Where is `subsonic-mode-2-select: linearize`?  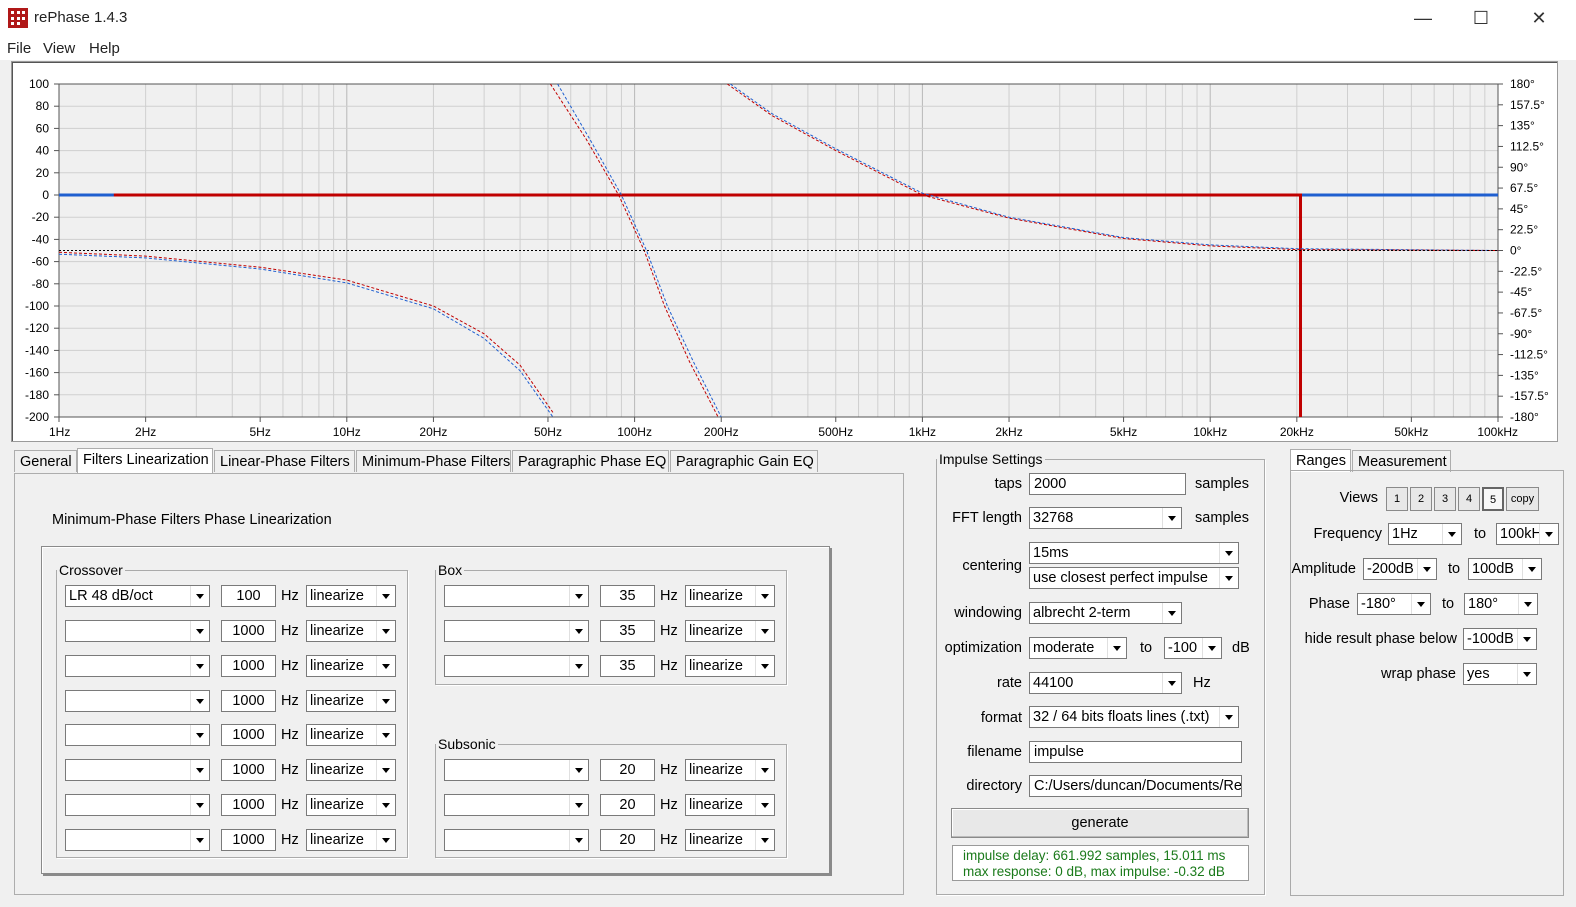 subsonic-mode-2-select: linearize is located at coordinates (730, 805).